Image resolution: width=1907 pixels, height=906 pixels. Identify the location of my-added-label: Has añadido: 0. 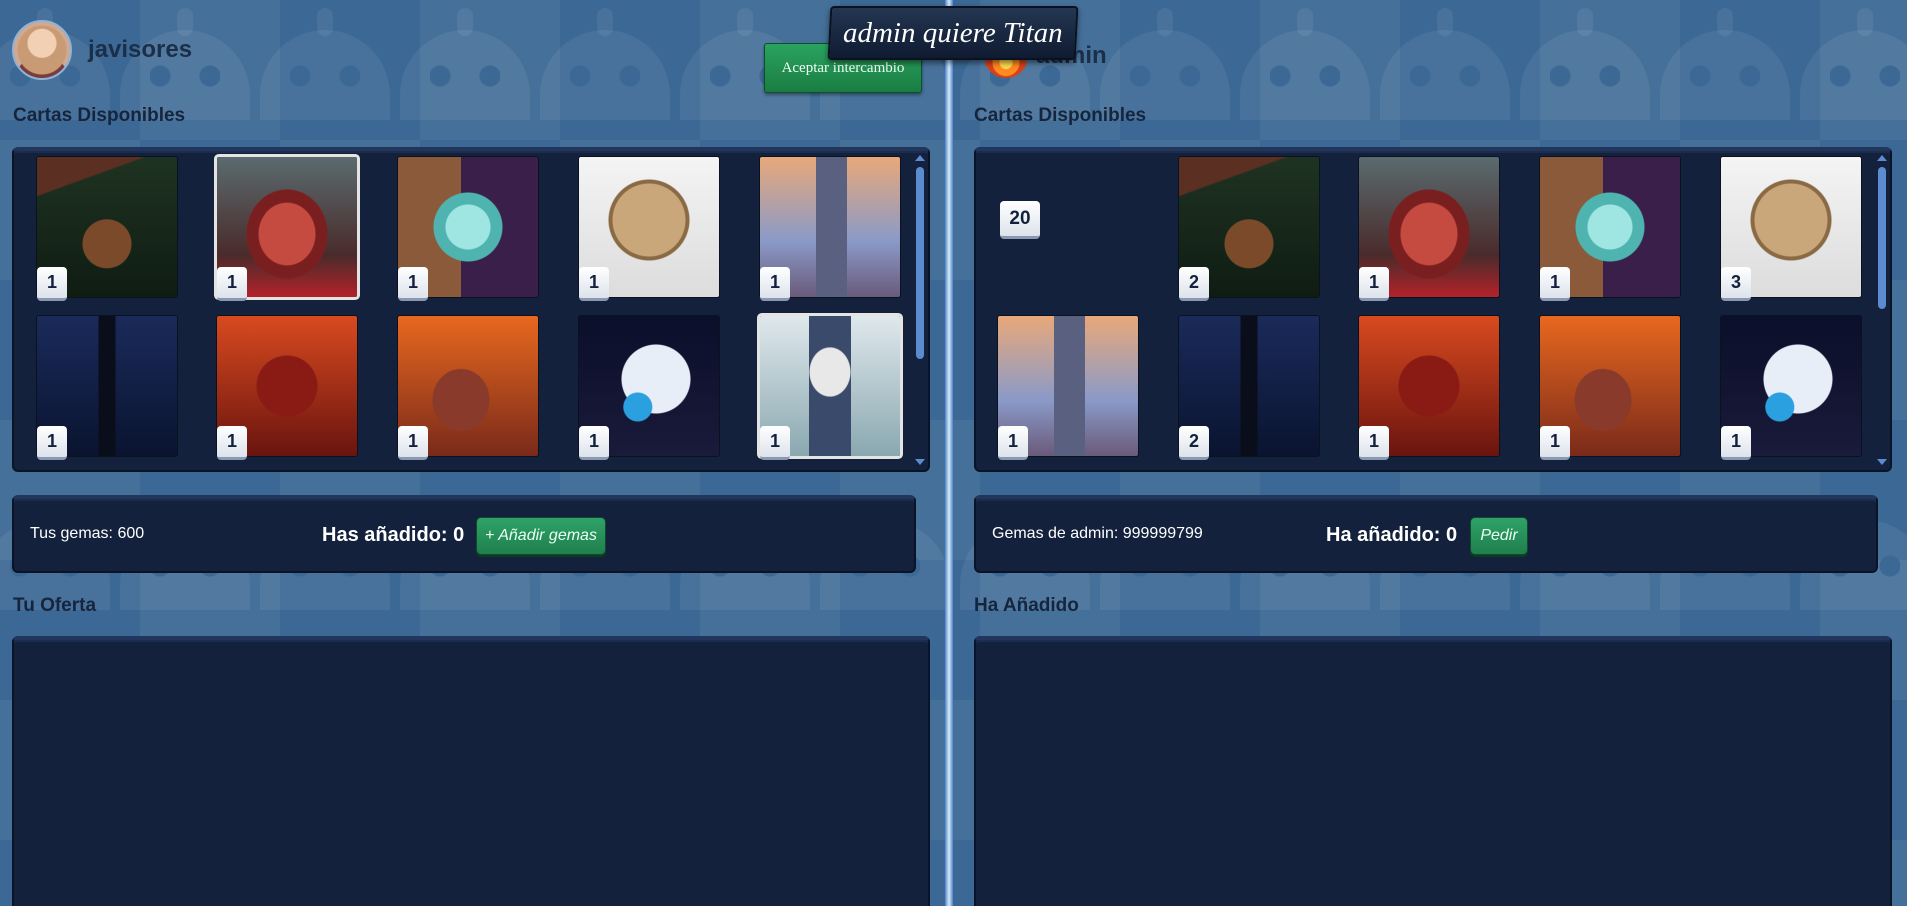
(393, 535).